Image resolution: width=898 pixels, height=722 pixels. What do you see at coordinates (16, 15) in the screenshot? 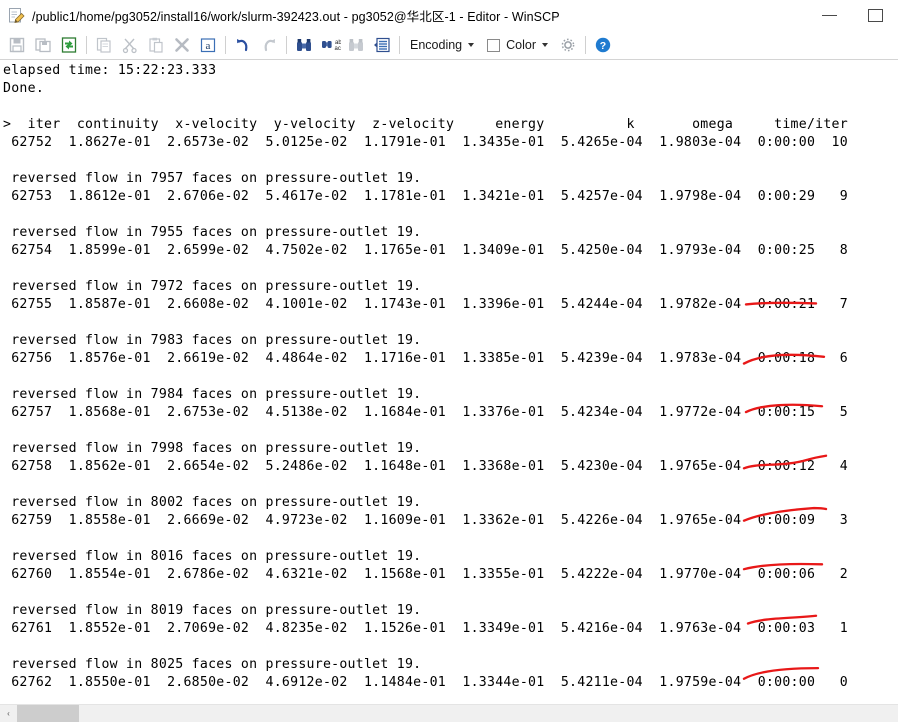
I see `editor-document-icon` at bounding box center [16, 15].